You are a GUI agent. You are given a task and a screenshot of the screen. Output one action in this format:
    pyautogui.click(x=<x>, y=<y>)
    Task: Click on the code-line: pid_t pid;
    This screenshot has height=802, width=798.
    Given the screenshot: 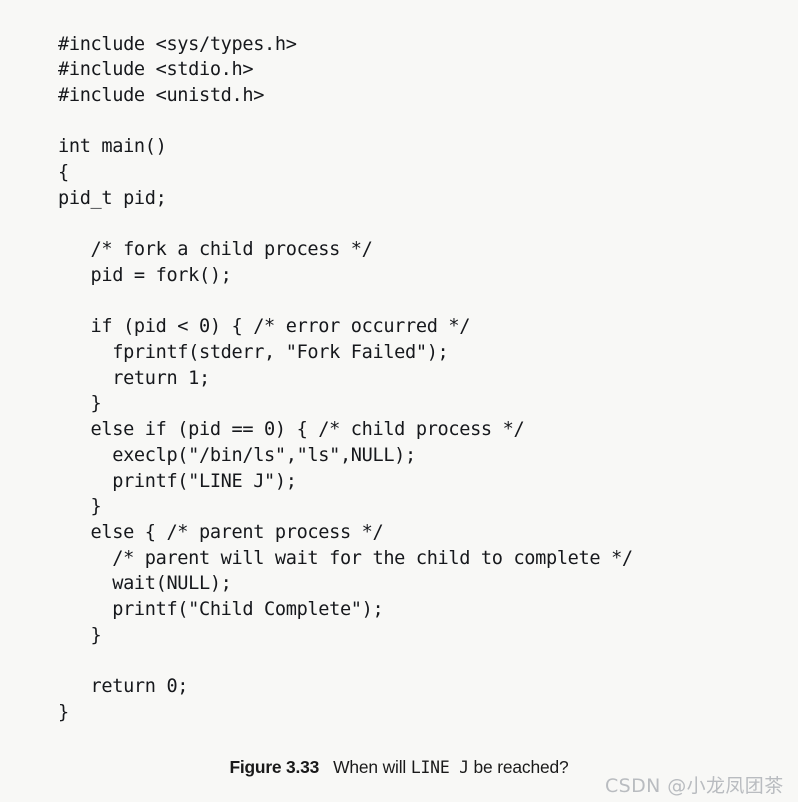 What is the action you would take?
    pyautogui.click(x=112, y=198)
    